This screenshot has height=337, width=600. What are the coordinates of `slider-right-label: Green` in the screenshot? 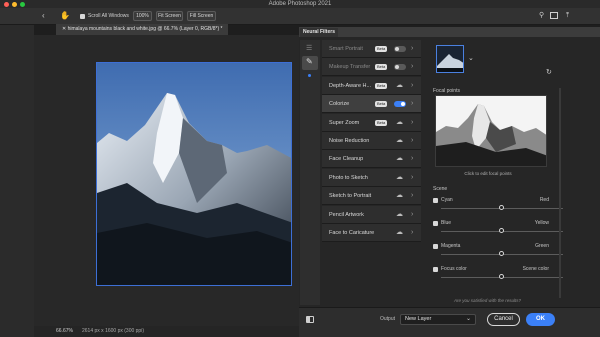 It's located at (542, 246).